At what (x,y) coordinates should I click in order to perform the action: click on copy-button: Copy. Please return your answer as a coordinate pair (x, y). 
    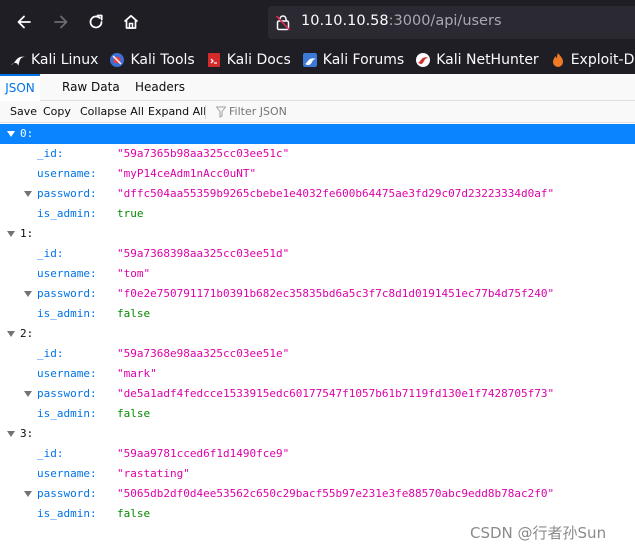
    Looking at the image, I should click on (57, 112).